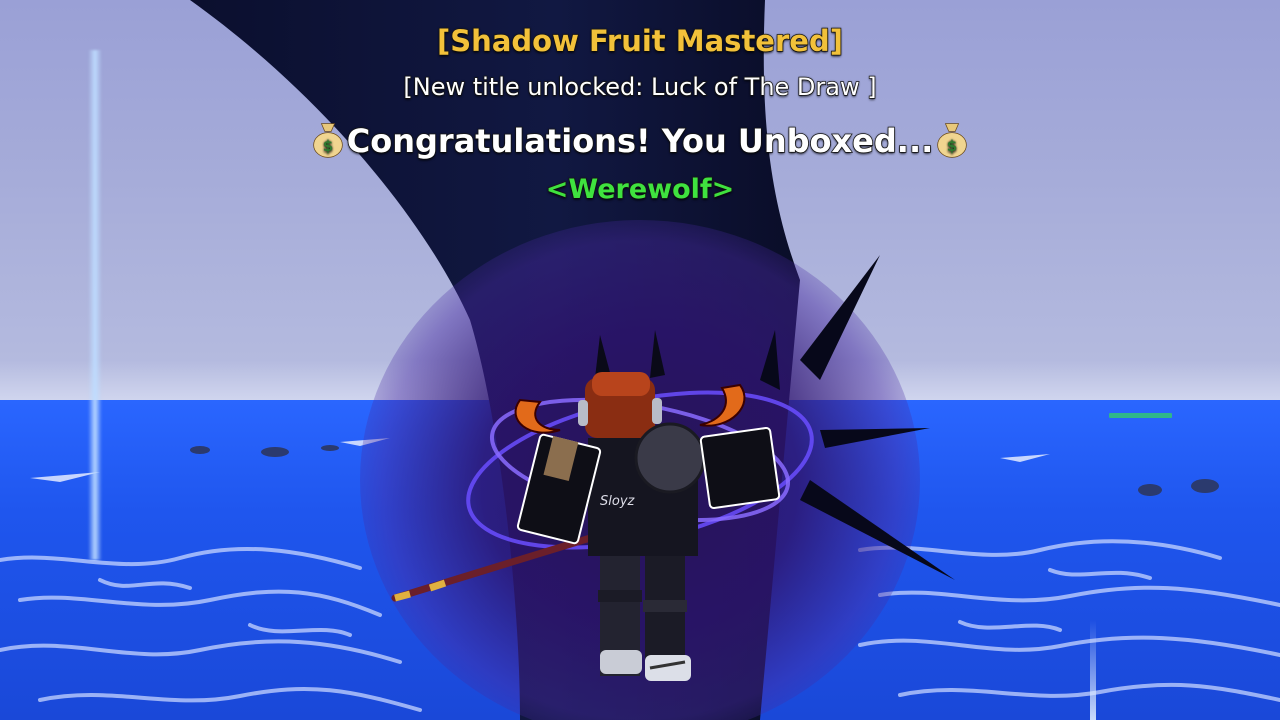 The image size is (1280, 720). What do you see at coordinates (857, 417) in the screenshot?
I see `shadow-spikes` at bounding box center [857, 417].